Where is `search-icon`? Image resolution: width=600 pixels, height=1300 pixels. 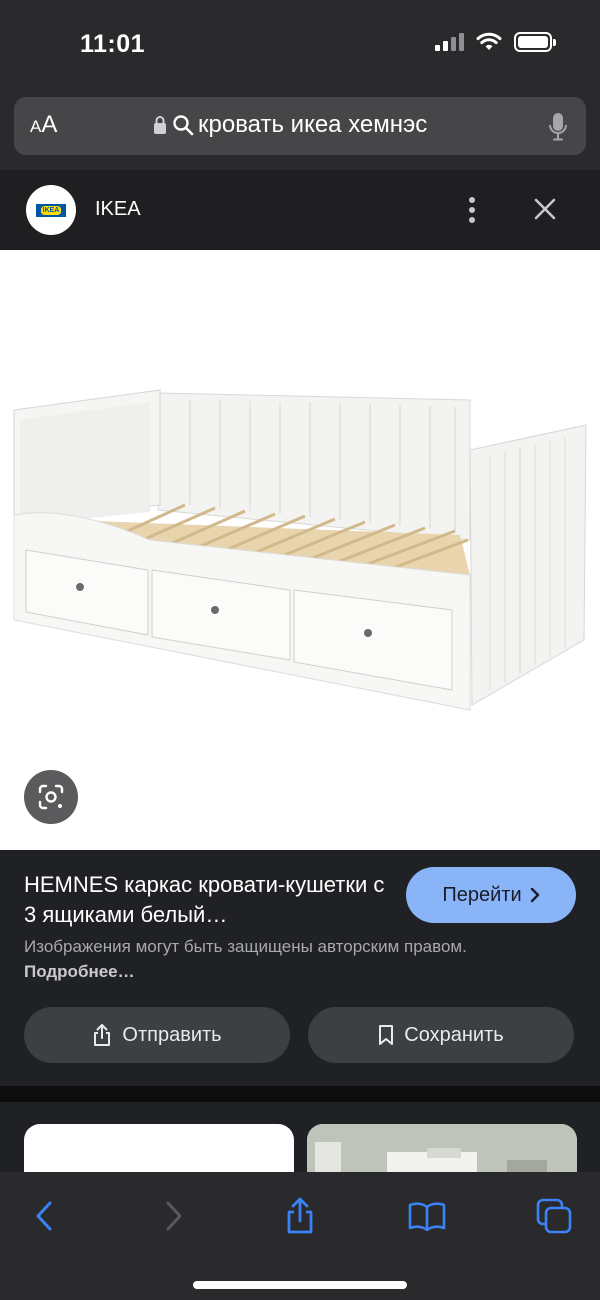
search-icon is located at coordinates (183, 125).